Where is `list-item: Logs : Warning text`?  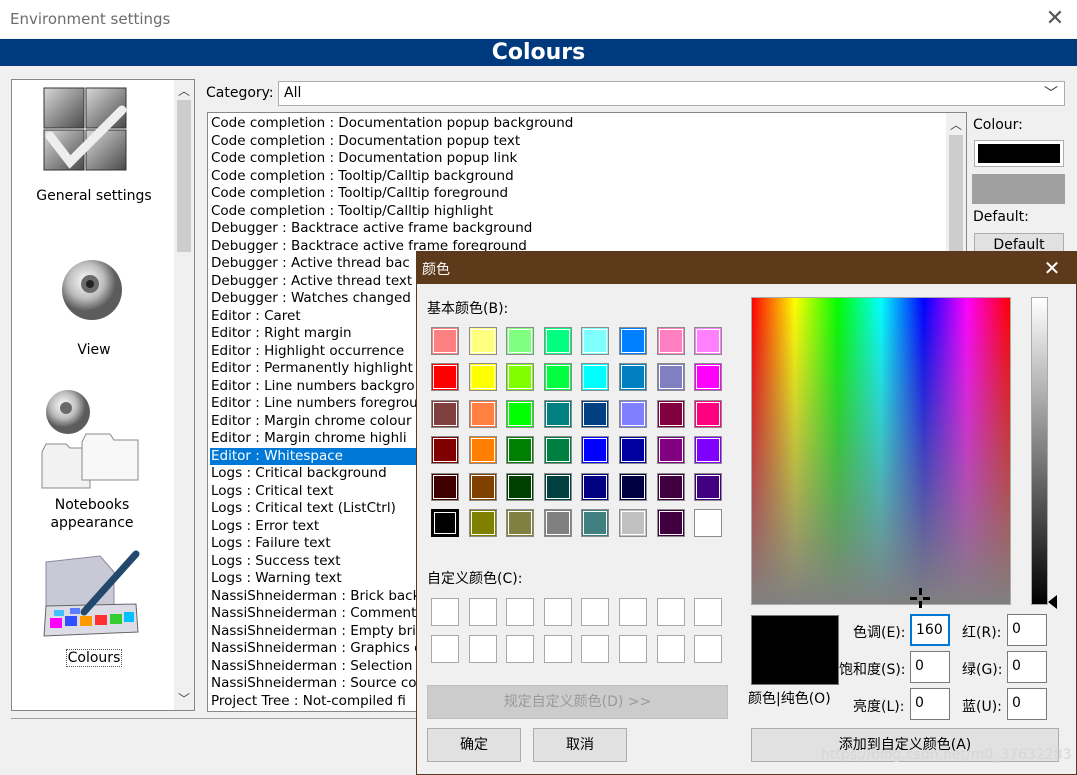
list-item: Logs : Warning text is located at coordinates (276, 579).